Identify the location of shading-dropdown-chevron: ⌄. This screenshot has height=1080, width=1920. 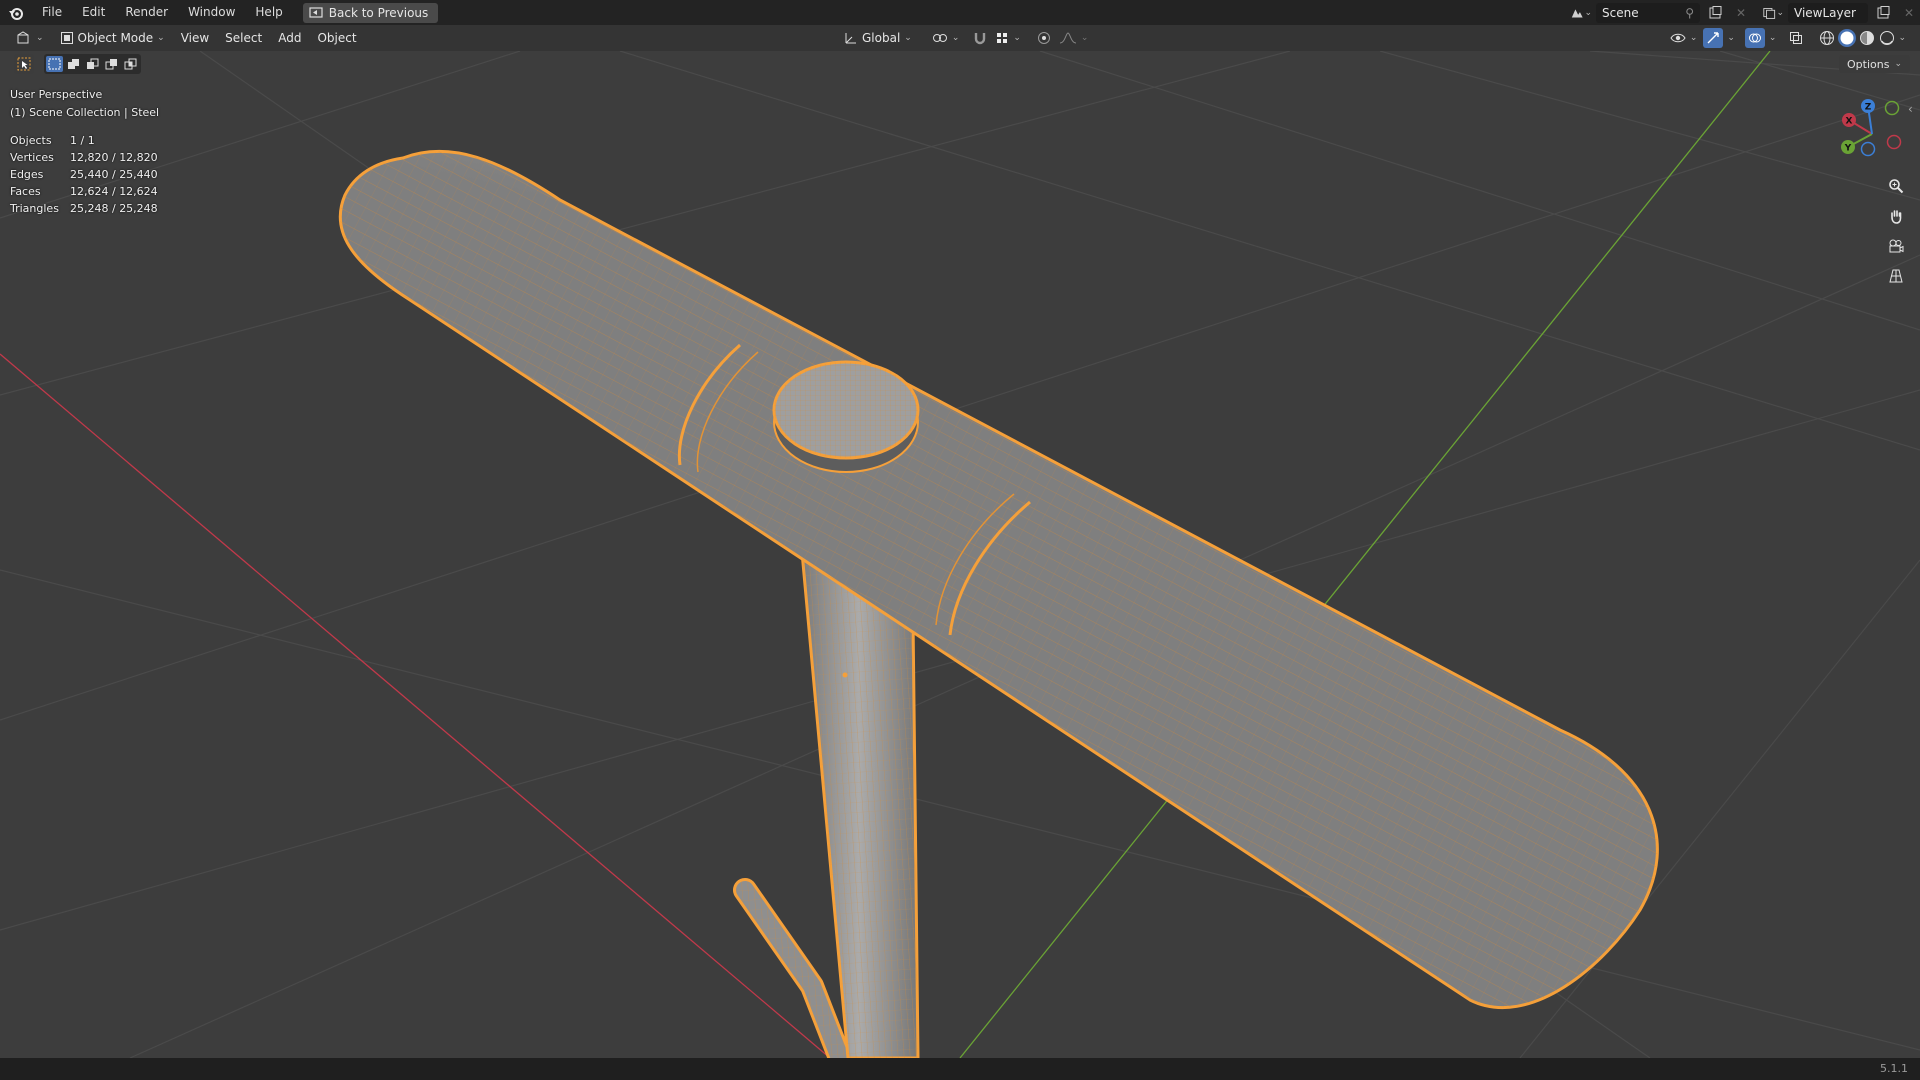
(1902, 38).